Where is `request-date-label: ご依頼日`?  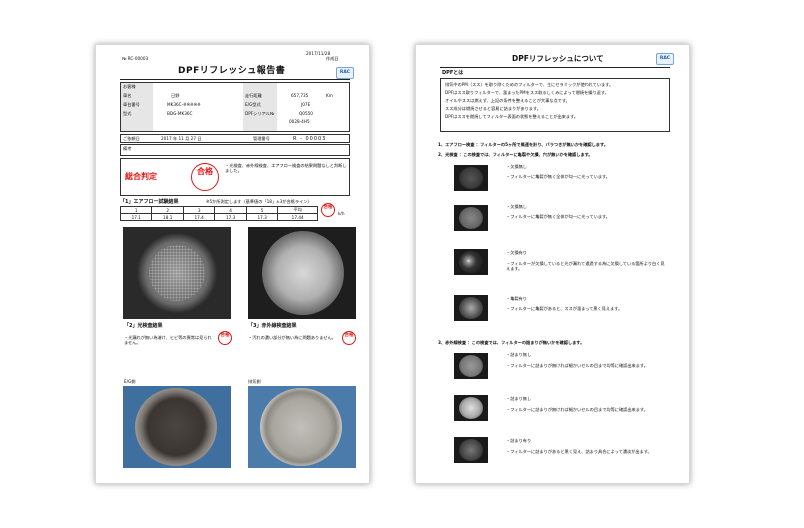 request-date-label: ご依頼日 is located at coordinates (131, 138).